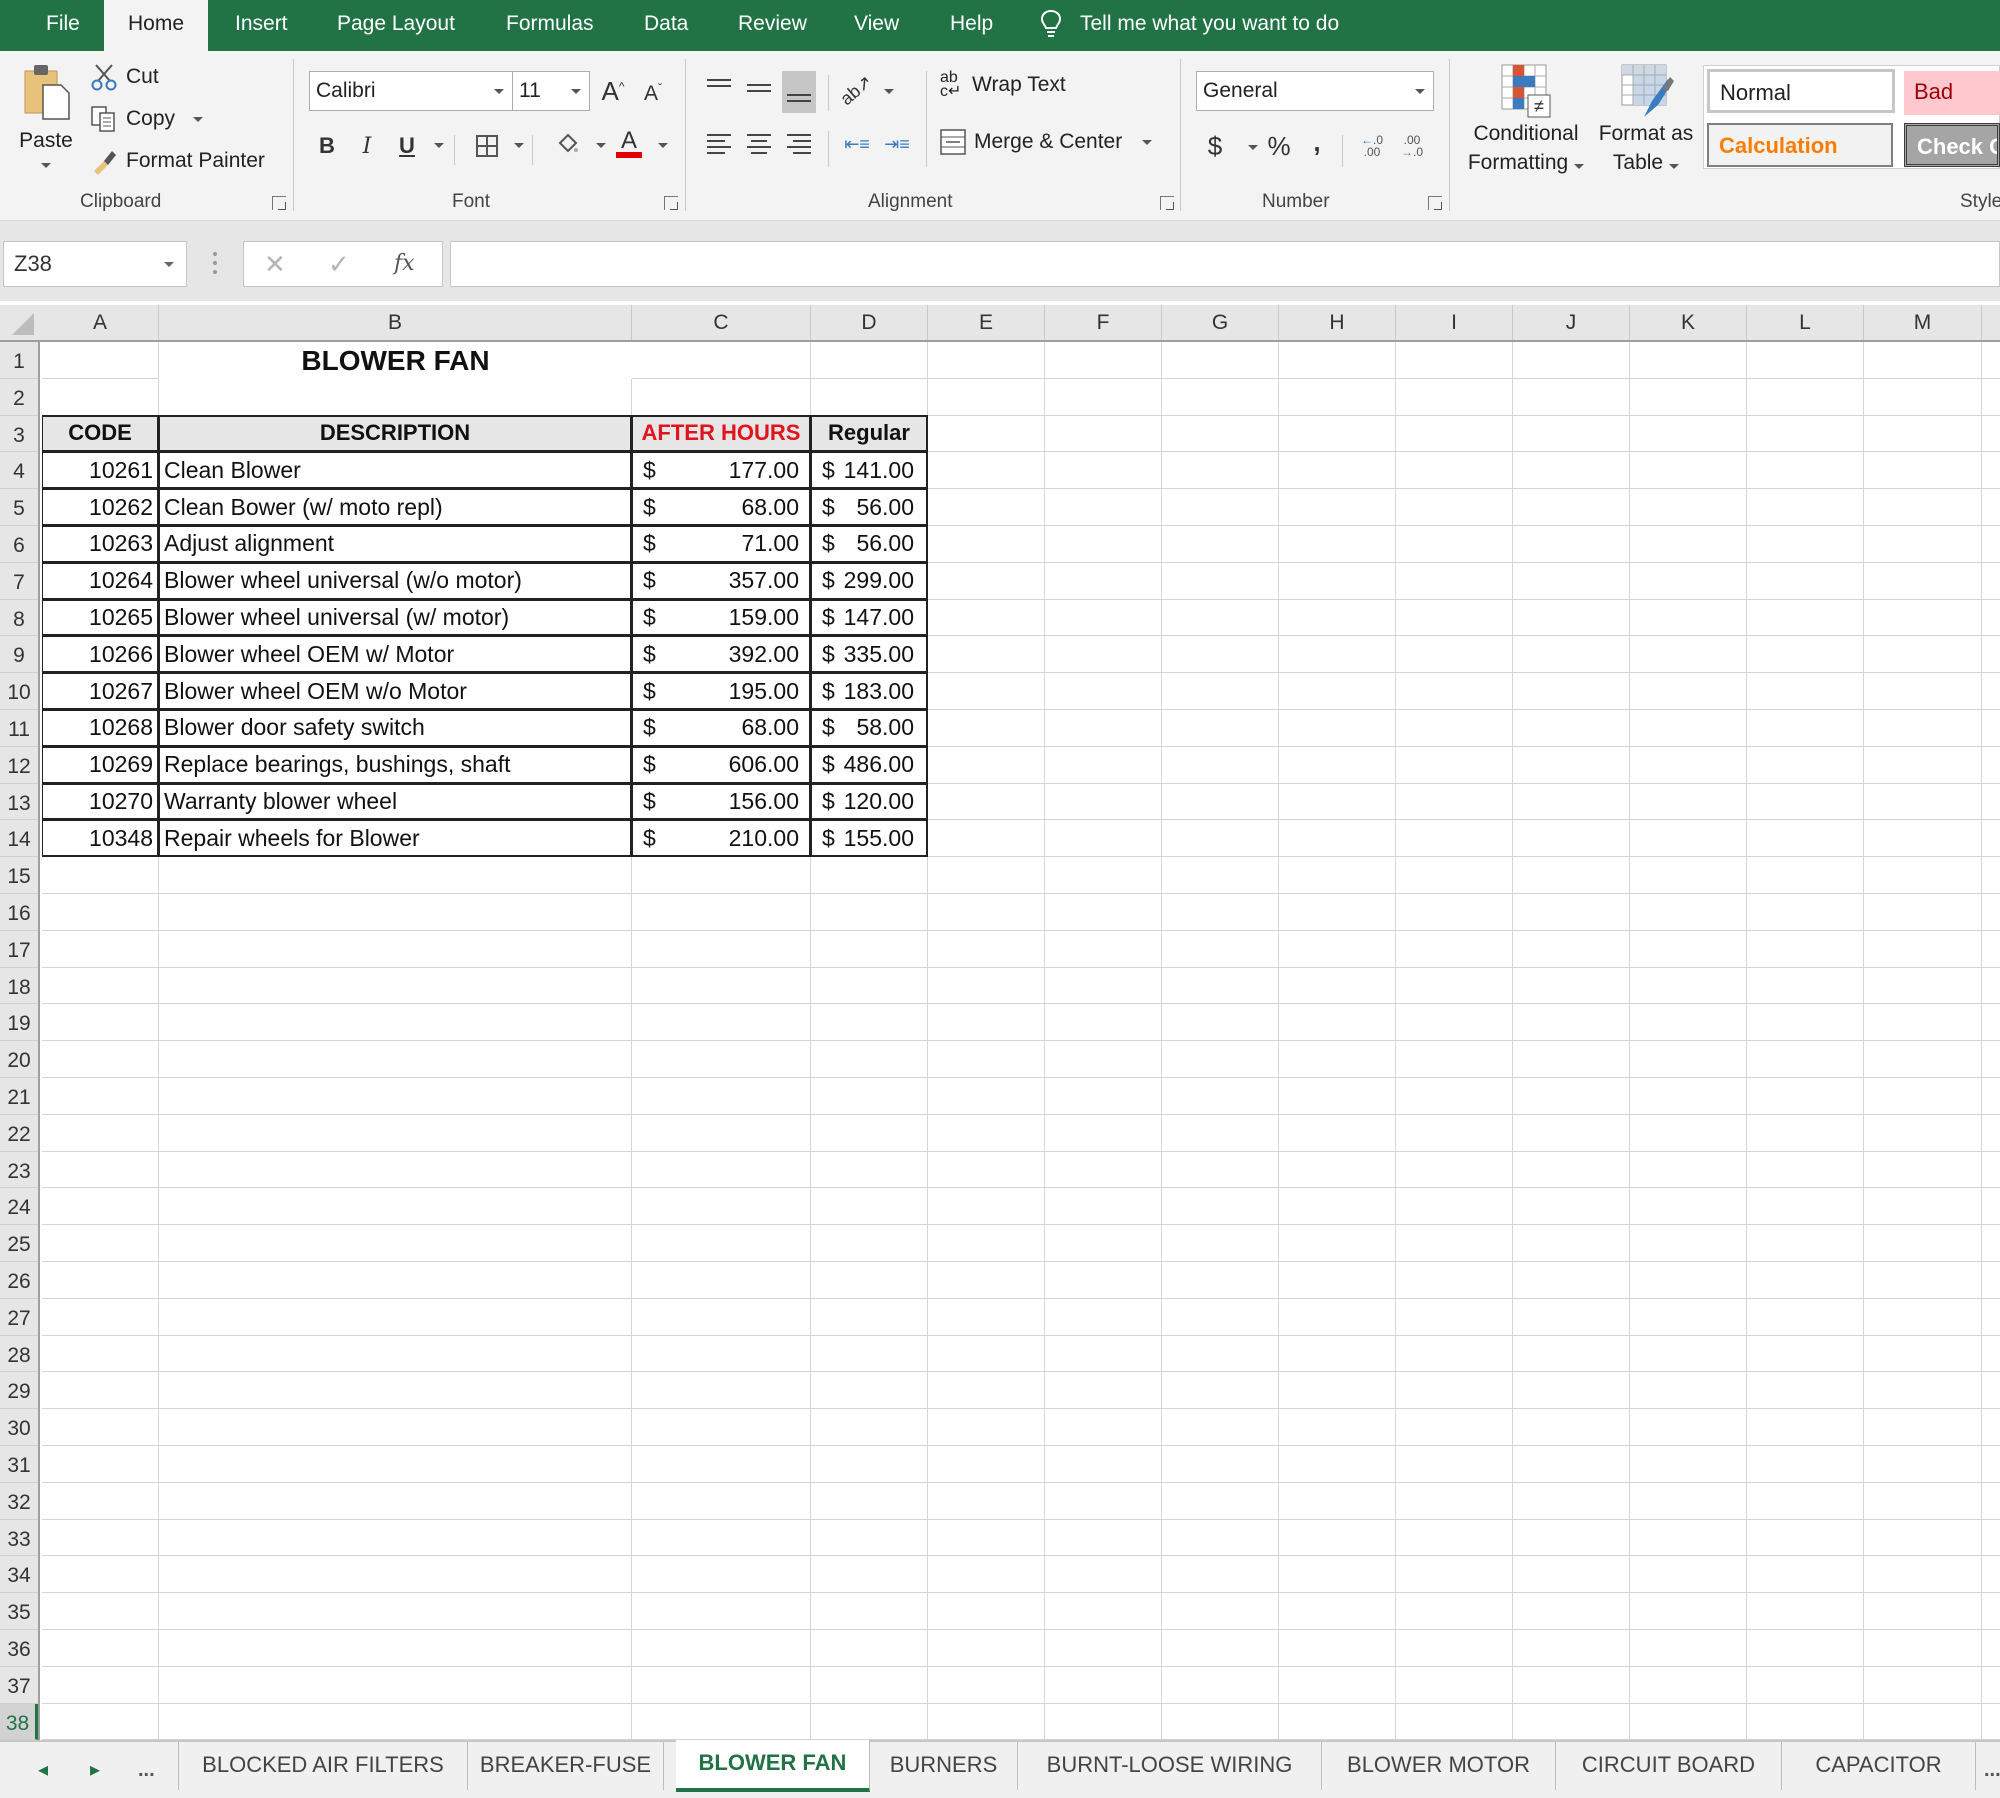  I want to click on row-header-30: 30, so click(19, 1427).